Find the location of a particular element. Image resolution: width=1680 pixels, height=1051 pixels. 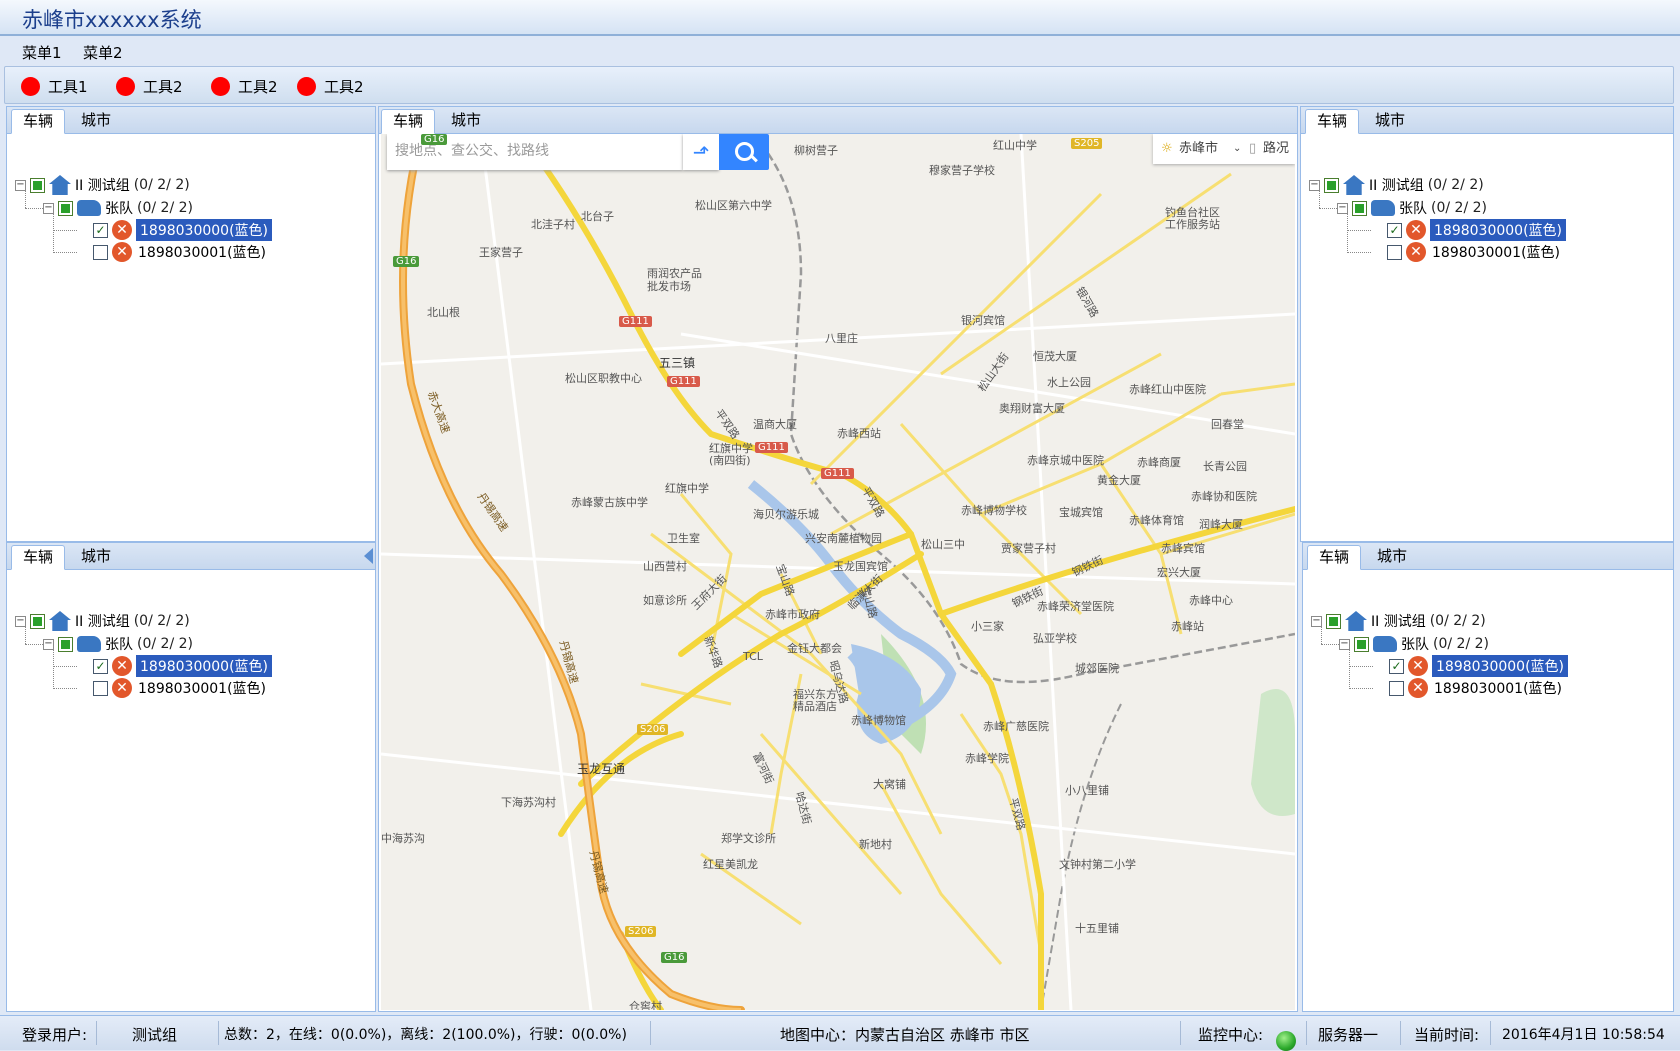

city-selector: 赤峰市 is located at coordinates (1198, 149).